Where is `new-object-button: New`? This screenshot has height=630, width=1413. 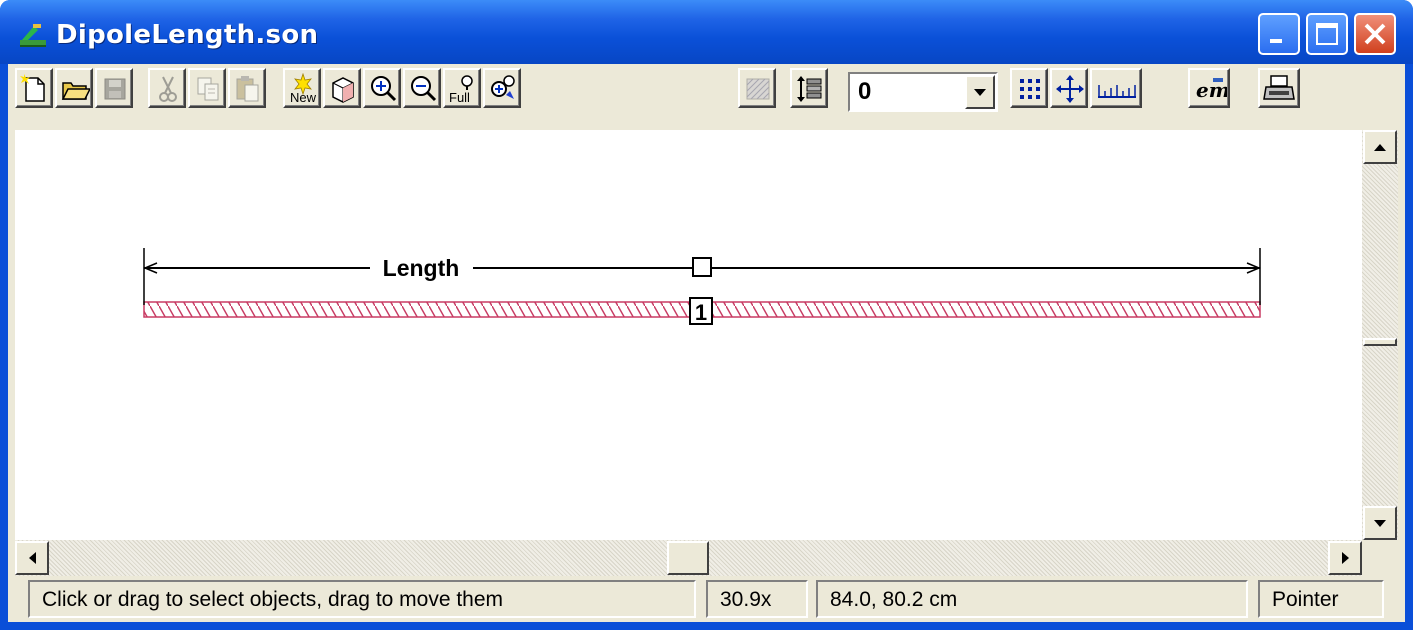 new-object-button: New is located at coordinates (302, 88).